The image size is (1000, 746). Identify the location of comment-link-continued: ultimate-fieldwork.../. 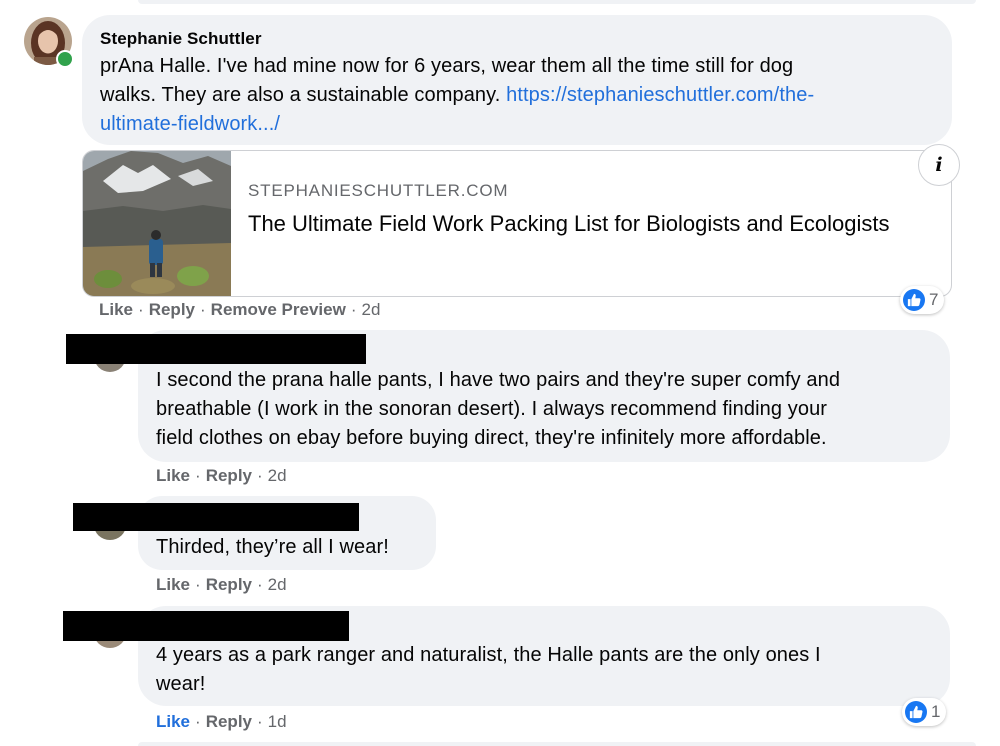
(190, 124).